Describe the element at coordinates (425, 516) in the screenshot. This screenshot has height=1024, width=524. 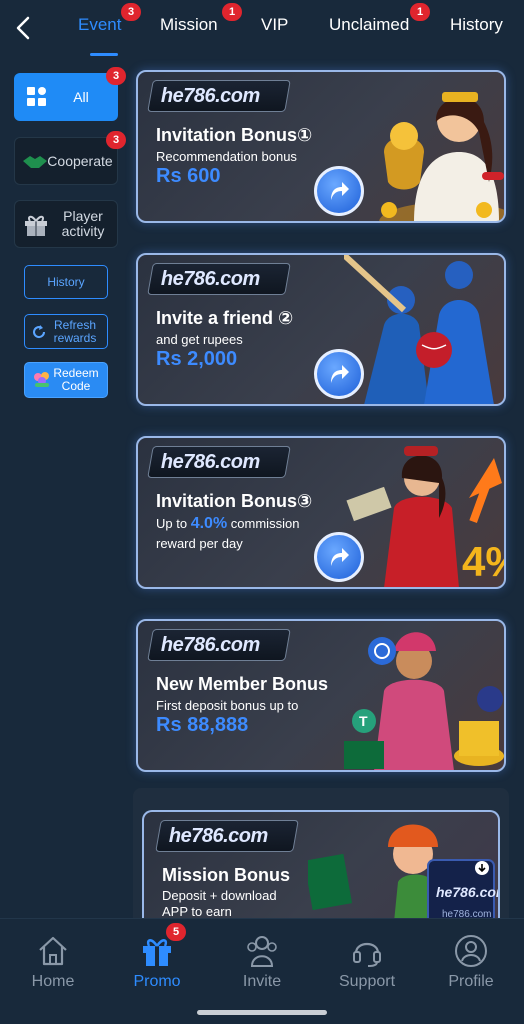
I see `woman-with-cash-illustration: 4%` at that location.